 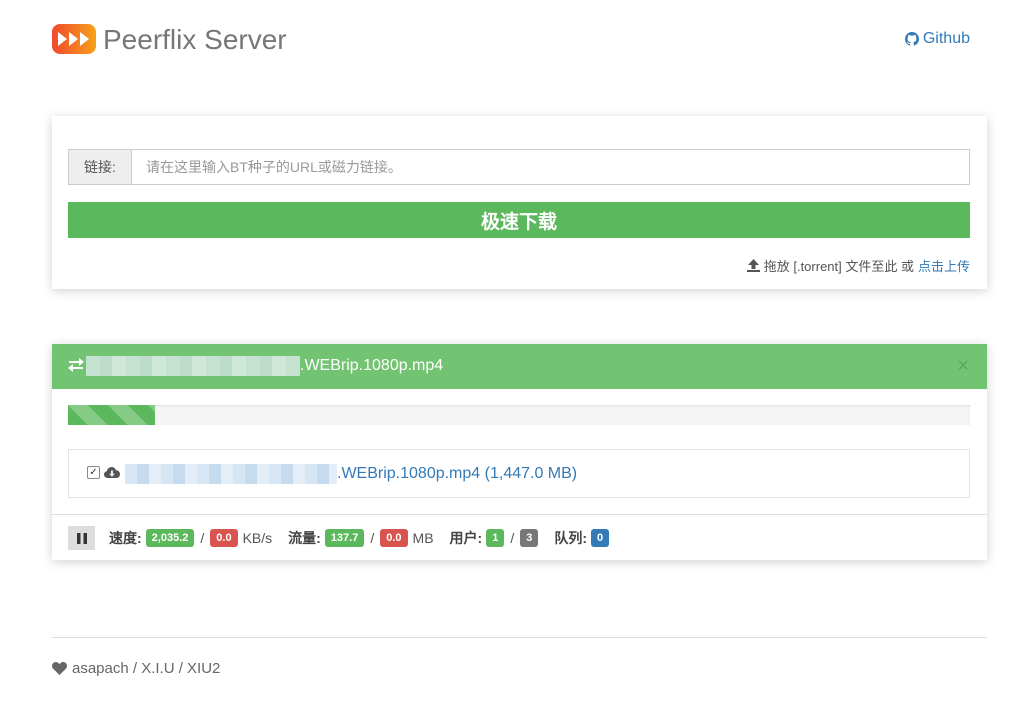 I want to click on file-link: .WEBrip.1080p.mp4 (1,447.0 MB), so click(x=457, y=473).